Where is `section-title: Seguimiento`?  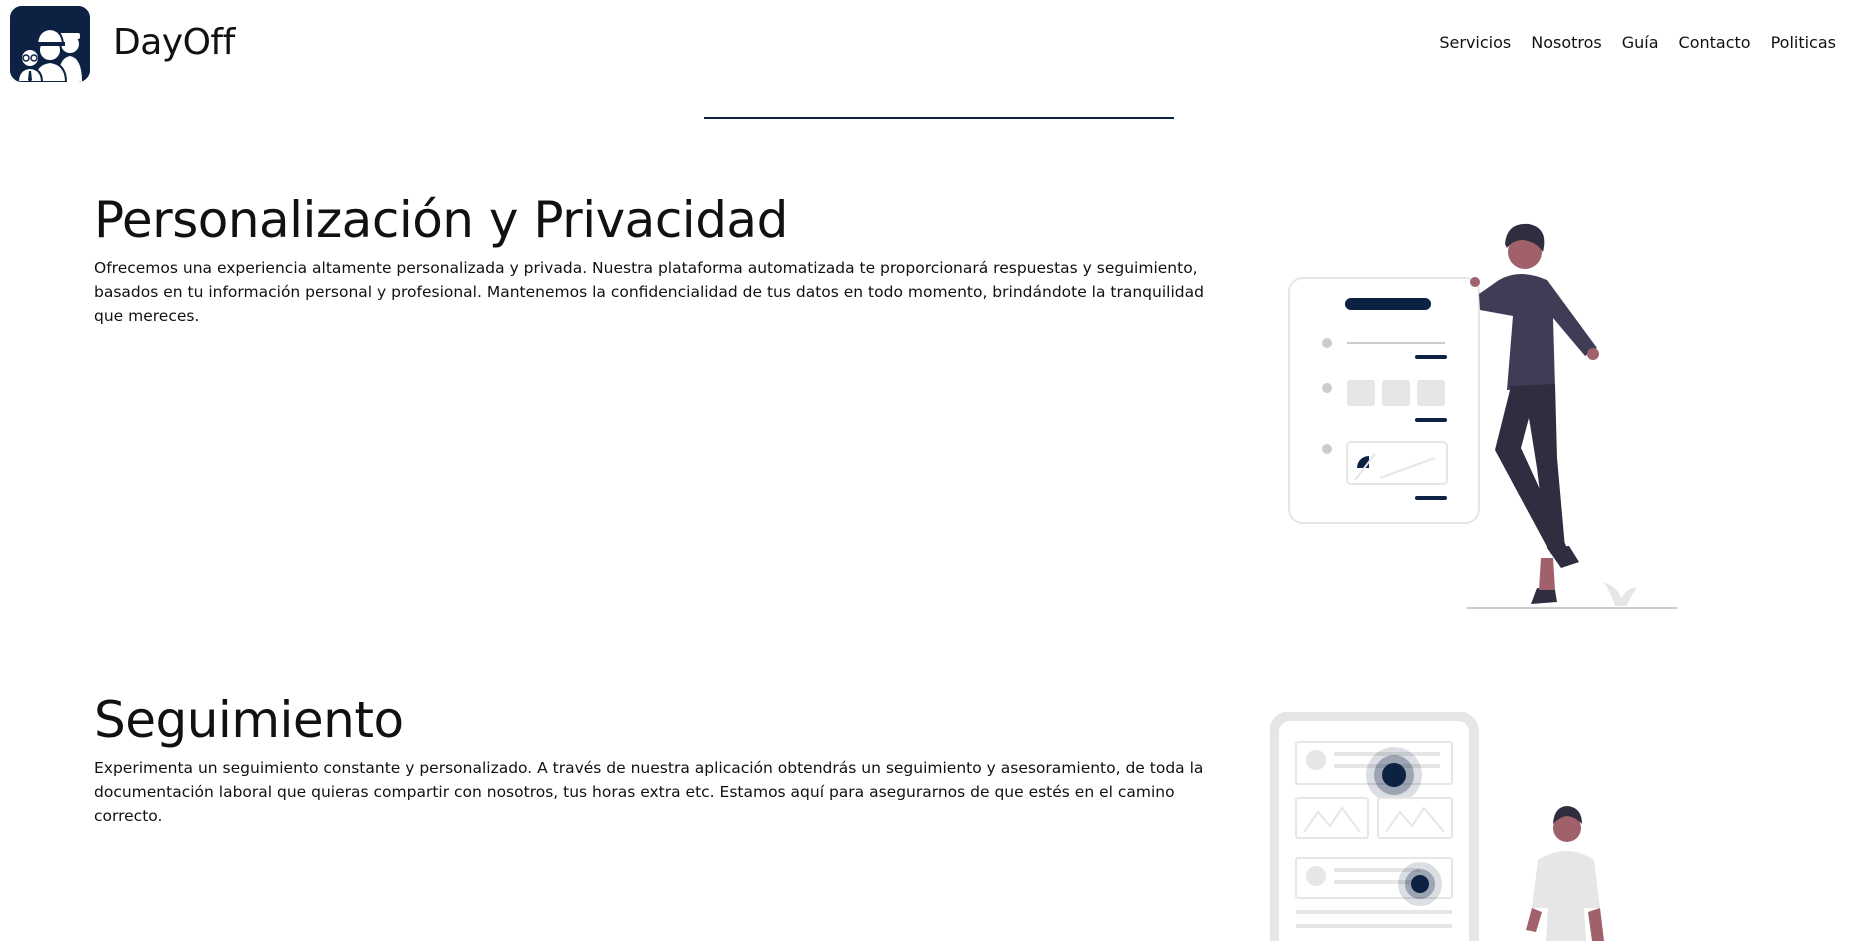 section-title: Seguimiento is located at coordinates (249, 720).